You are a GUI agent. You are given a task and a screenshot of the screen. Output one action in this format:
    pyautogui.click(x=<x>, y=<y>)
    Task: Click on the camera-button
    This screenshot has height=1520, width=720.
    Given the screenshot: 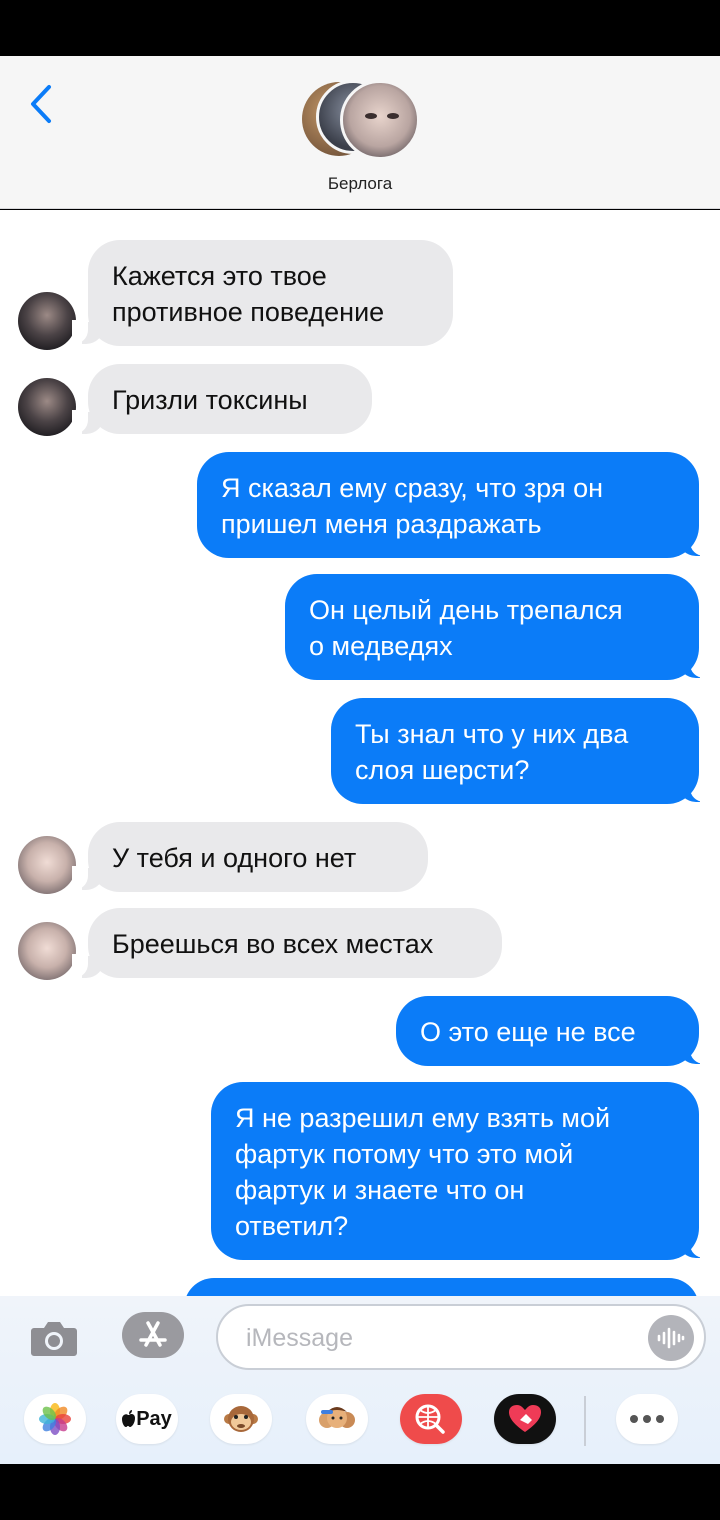 What is the action you would take?
    pyautogui.click(x=54, y=1338)
    